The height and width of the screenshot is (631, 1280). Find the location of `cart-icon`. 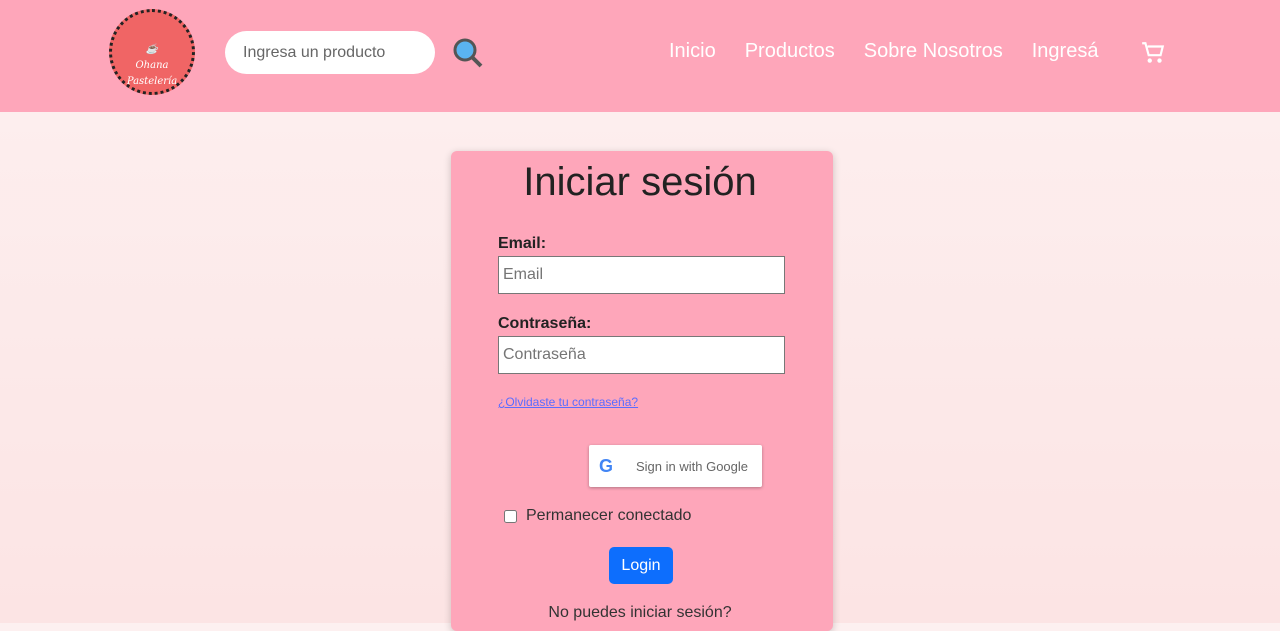

cart-icon is located at coordinates (1153, 53).